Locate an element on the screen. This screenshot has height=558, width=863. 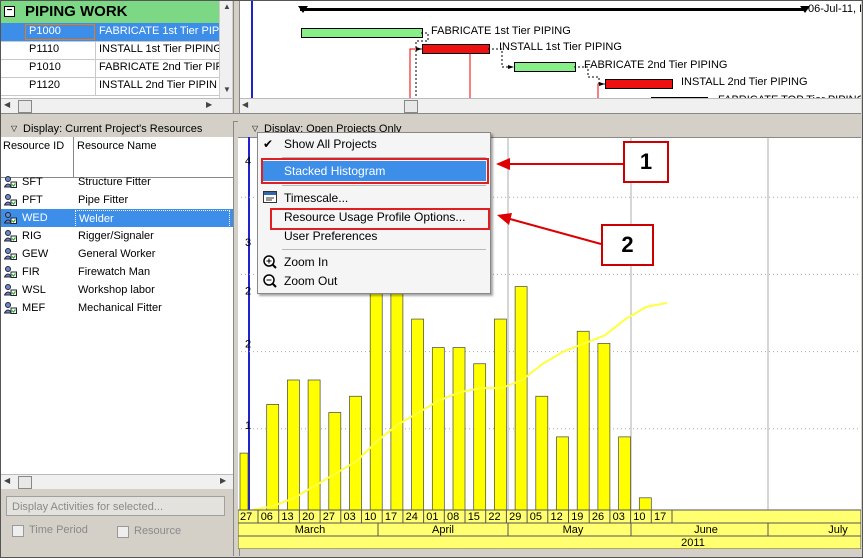
callout-2: 2 is located at coordinates (627, 245).